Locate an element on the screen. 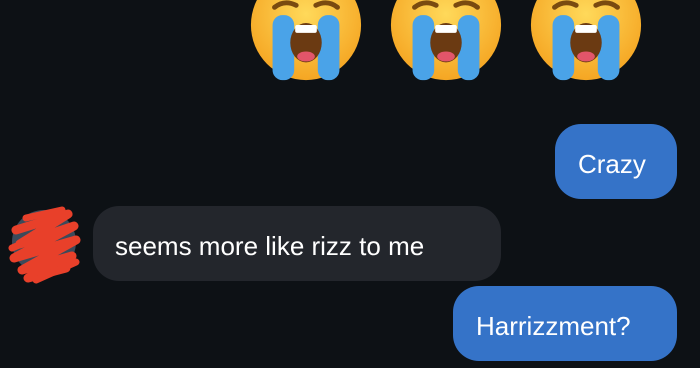 This screenshot has width=700, height=368. sent-message-bubble: Crazy is located at coordinates (616, 161).